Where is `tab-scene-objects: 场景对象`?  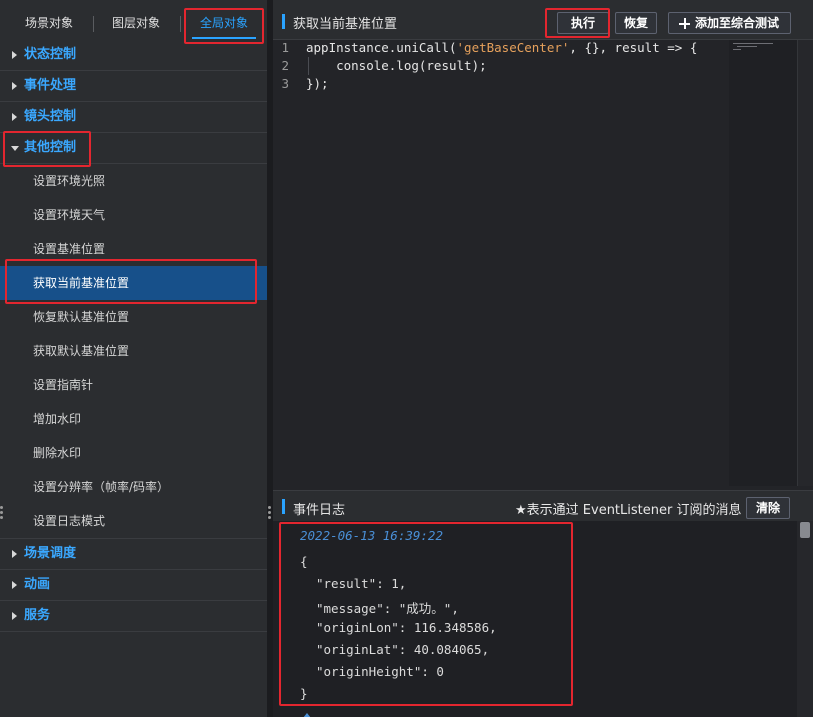
tab-scene-objects: 场景对象 is located at coordinates (49, 23).